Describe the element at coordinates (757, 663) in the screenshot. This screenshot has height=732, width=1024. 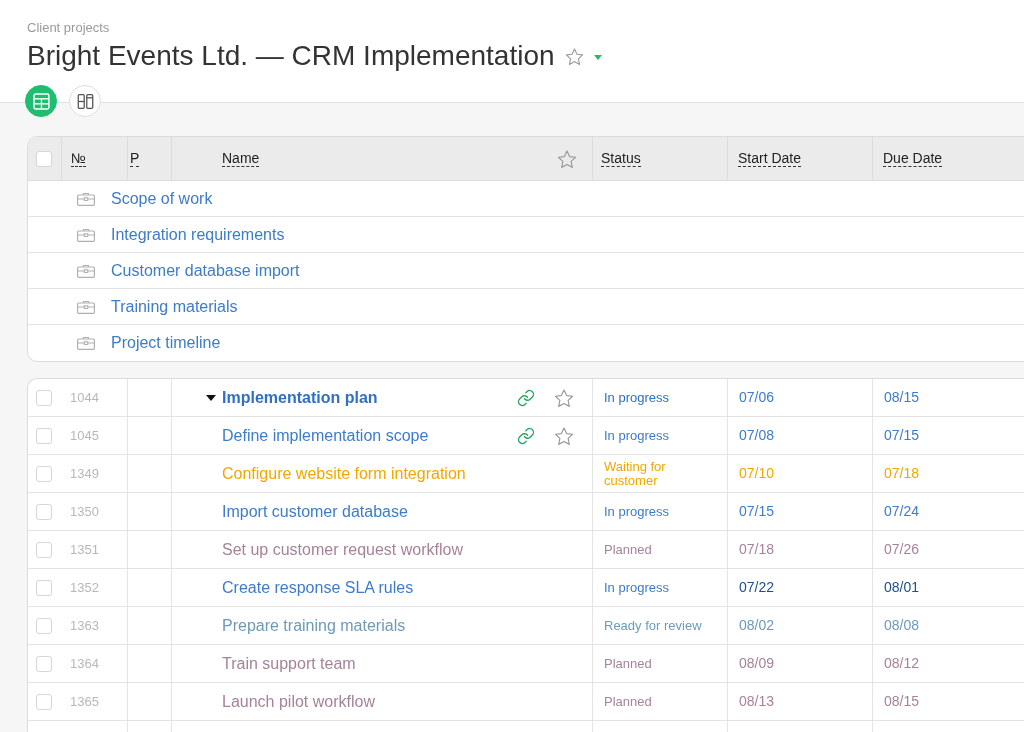
I see `start-date: 08/09` at that location.